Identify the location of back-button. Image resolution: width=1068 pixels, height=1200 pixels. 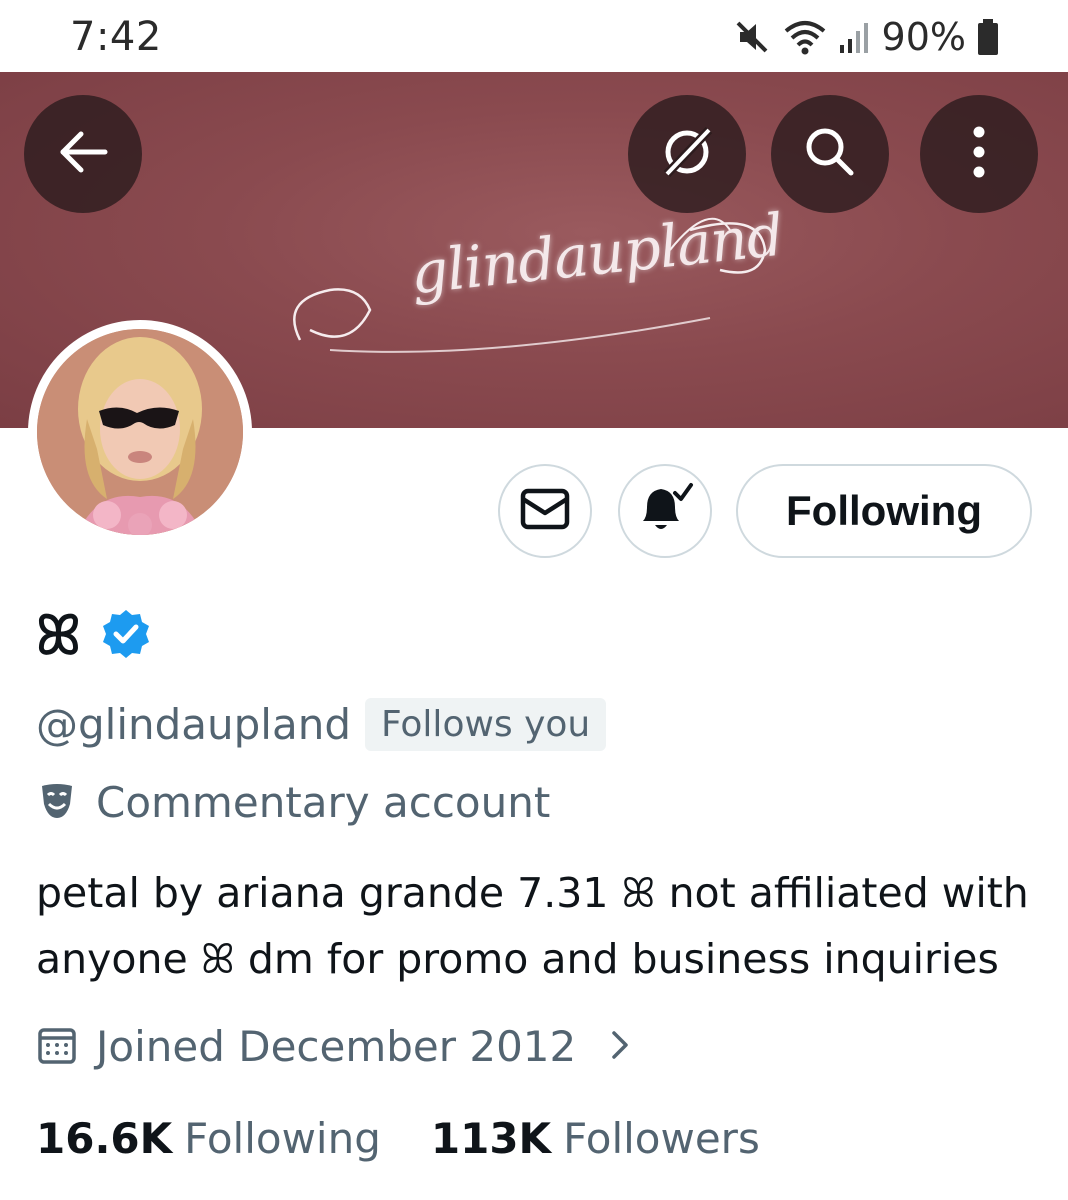
(83, 154).